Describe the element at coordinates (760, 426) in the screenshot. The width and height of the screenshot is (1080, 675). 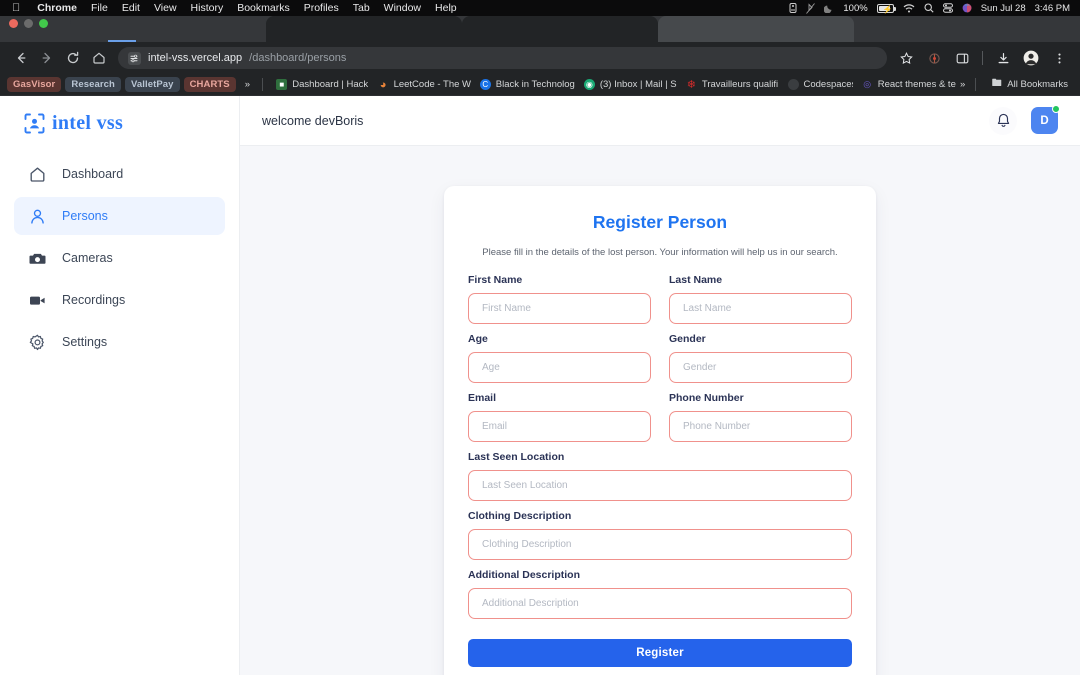
I see `phone-number-input` at that location.